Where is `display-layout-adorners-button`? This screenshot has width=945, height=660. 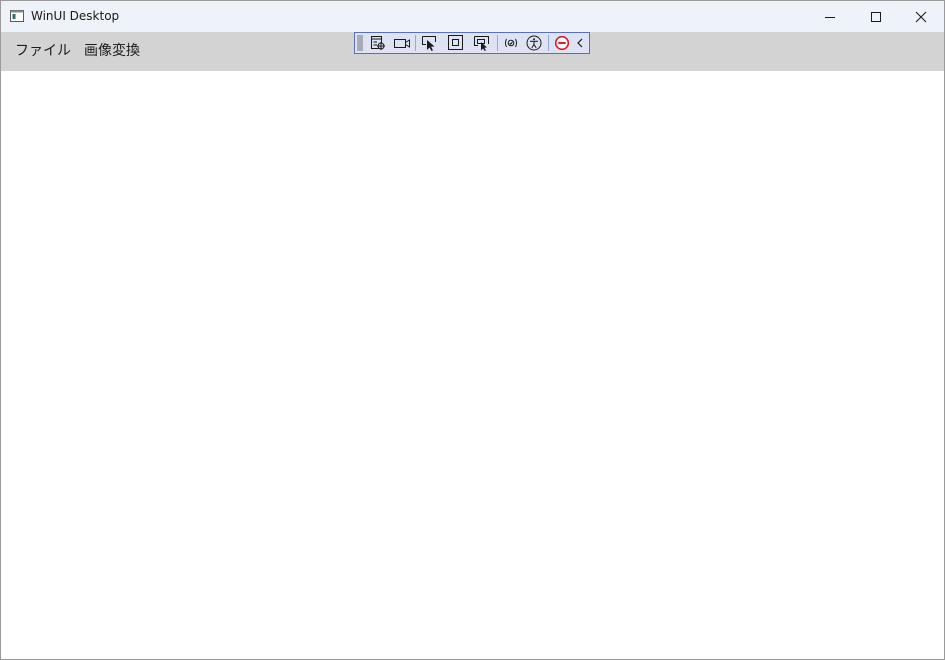
display-layout-adorners-button is located at coordinates (456, 43).